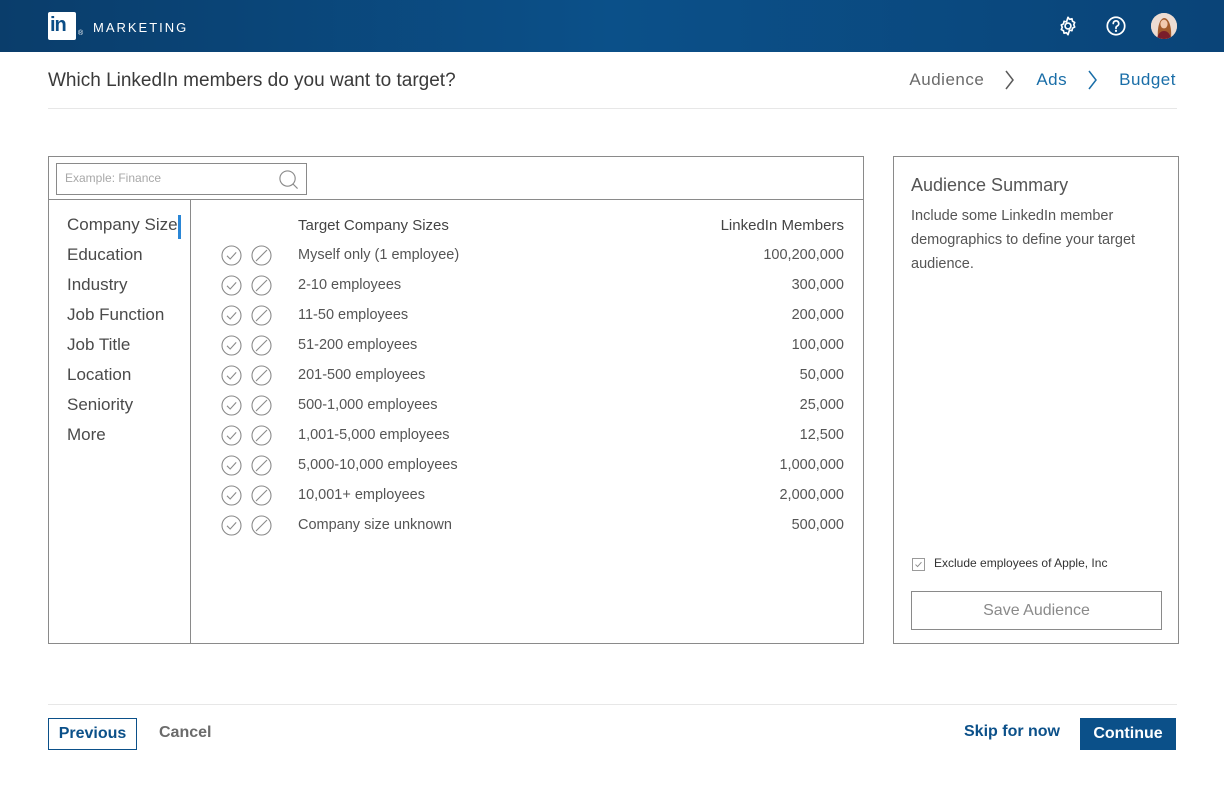 Image resolution: width=1224 pixels, height=797 pixels. I want to click on category-more: More, so click(86, 435).